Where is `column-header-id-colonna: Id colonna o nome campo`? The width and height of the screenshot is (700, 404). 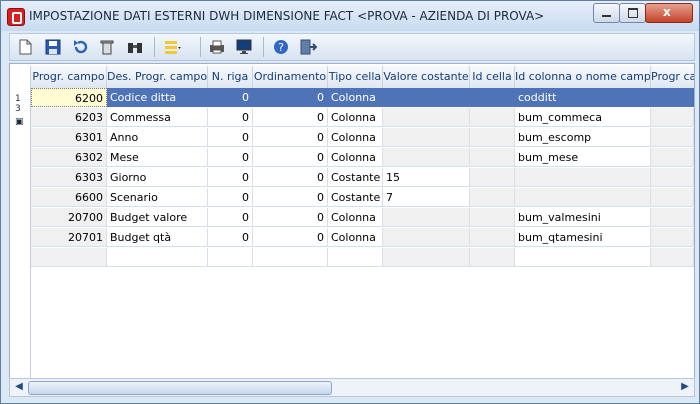 column-header-id-colonna: Id colonna o nome campo is located at coordinates (583, 77).